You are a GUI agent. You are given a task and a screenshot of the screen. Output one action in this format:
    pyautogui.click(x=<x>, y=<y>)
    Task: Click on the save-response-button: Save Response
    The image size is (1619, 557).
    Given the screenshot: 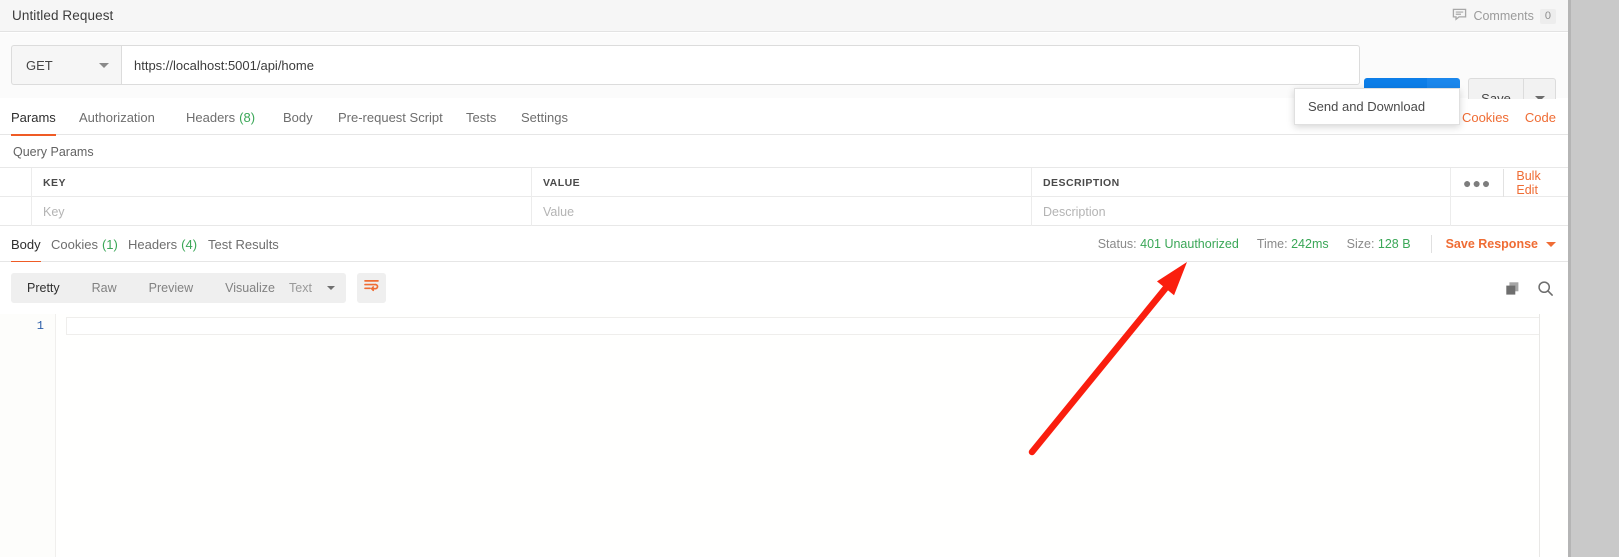 What is the action you would take?
    pyautogui.click(x=1501, y=244)
    